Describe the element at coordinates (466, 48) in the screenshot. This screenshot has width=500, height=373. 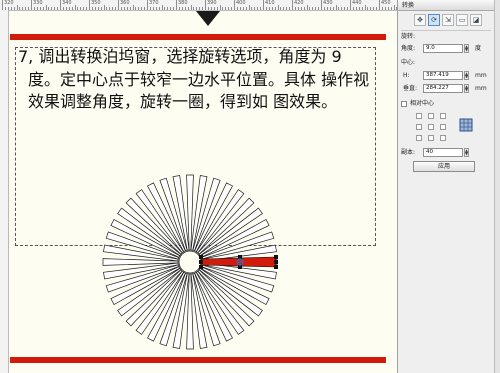
I see `angle-spinner: ▲ ▼` at that location.